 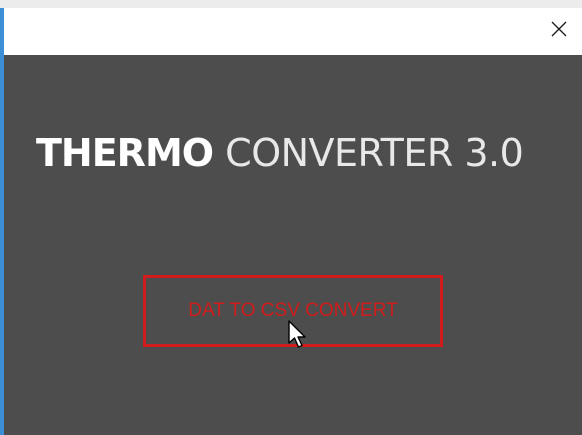 I want to click on close-icon, so click(x=559, y=31).